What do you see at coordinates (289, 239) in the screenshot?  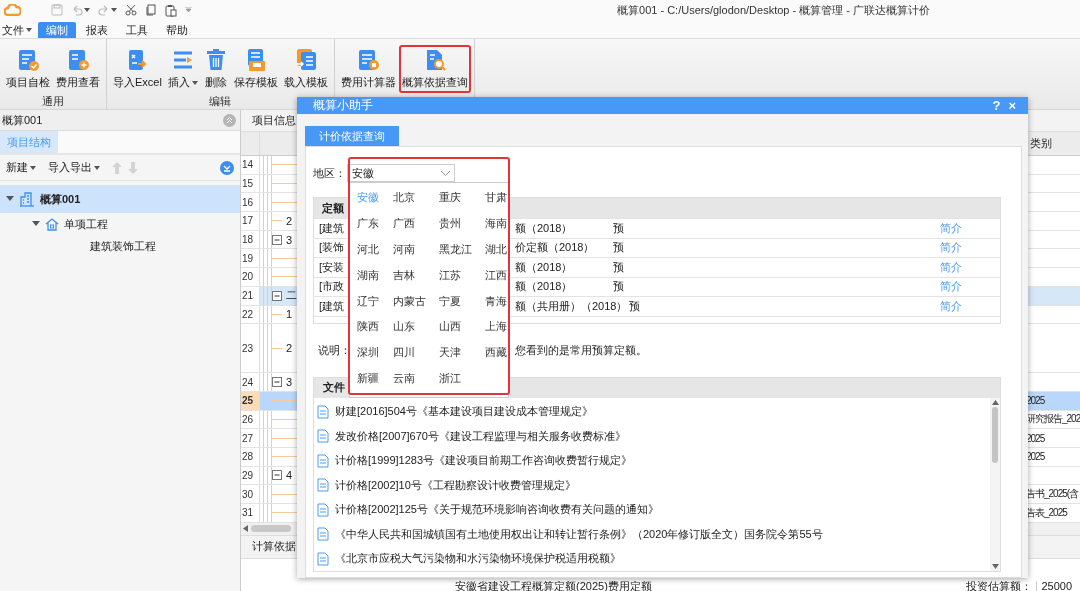 I see `table-cell: 3` at bounding box center [289, 239].